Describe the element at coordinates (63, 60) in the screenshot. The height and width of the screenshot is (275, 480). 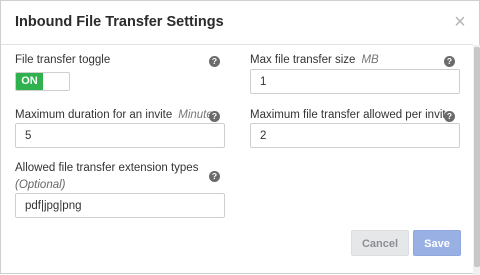
I see `file-transfer-toggle-label: File transfer toggle` at that location.